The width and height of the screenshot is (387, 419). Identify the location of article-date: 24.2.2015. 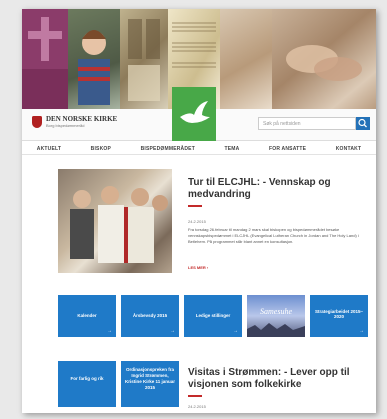
(197, 221).